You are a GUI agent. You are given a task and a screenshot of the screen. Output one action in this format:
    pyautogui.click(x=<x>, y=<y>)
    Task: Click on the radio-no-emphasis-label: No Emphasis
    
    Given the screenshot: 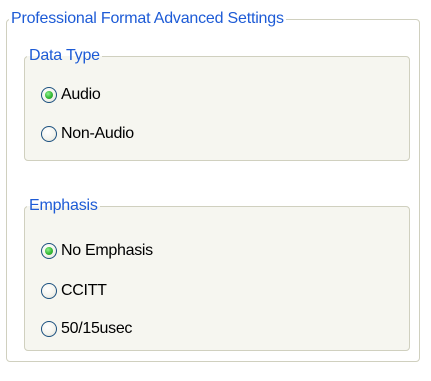 What is the action you would take?
    pyautogui.click(x=107, y=251)
    